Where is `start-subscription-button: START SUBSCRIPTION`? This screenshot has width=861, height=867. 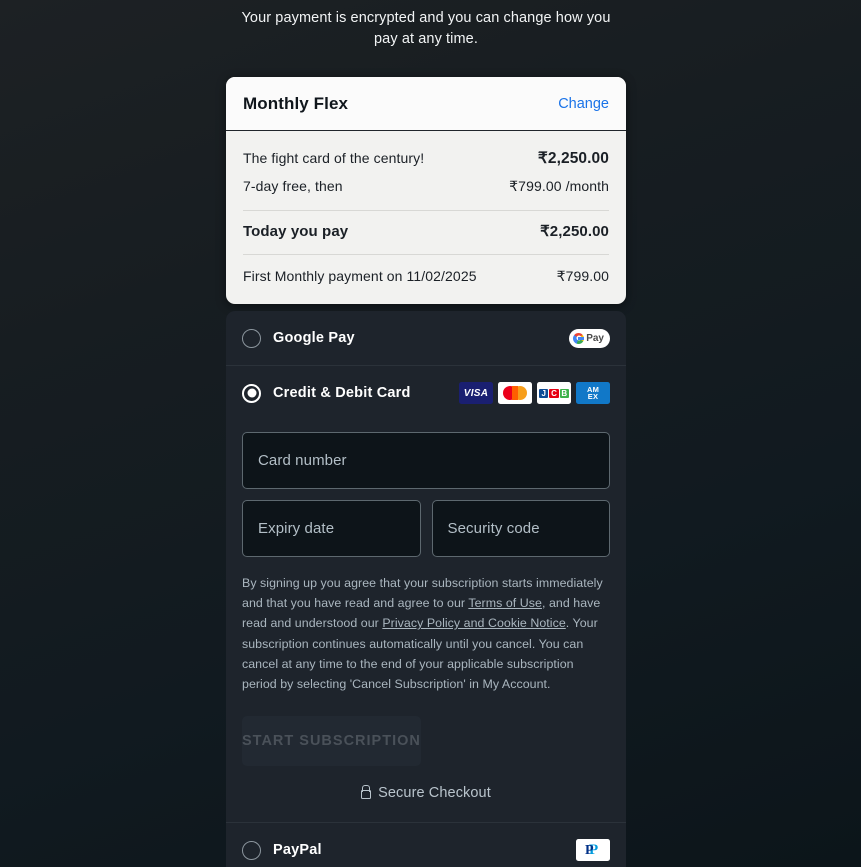
start-subscription-button: START SUBSCRIPTION is located at coordinates (331, 741).